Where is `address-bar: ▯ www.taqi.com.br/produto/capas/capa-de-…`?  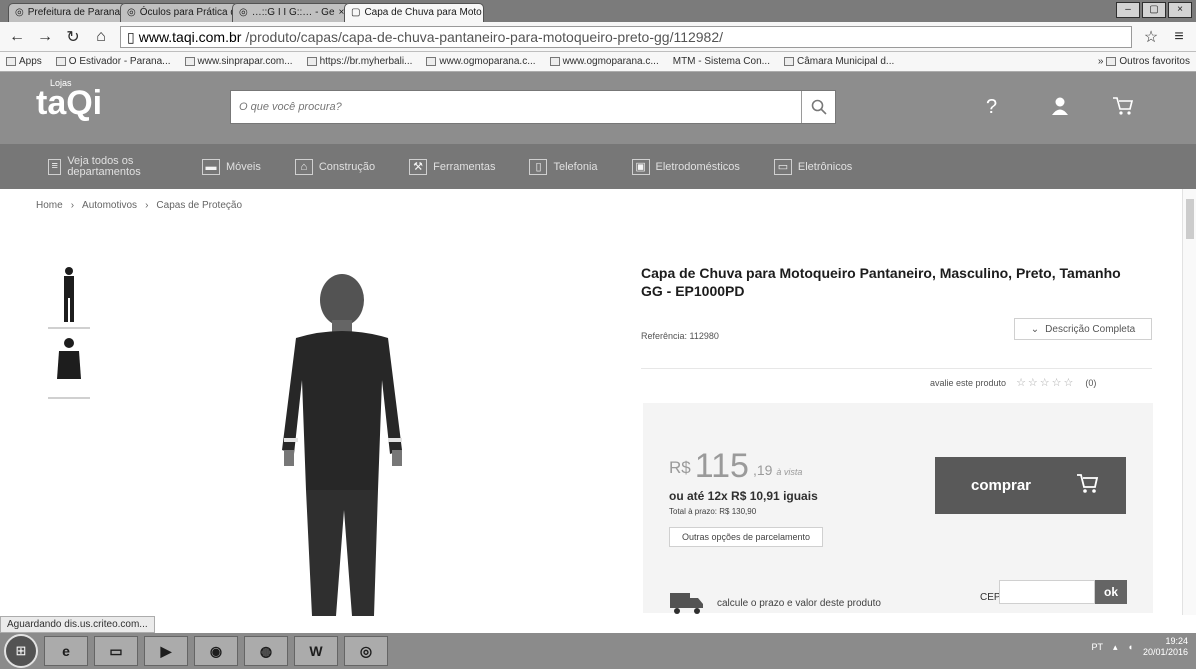 address-bar: ▯ www.taqi.com.br/produto/capas/capa-de-… is located at coordinates (626, 36).